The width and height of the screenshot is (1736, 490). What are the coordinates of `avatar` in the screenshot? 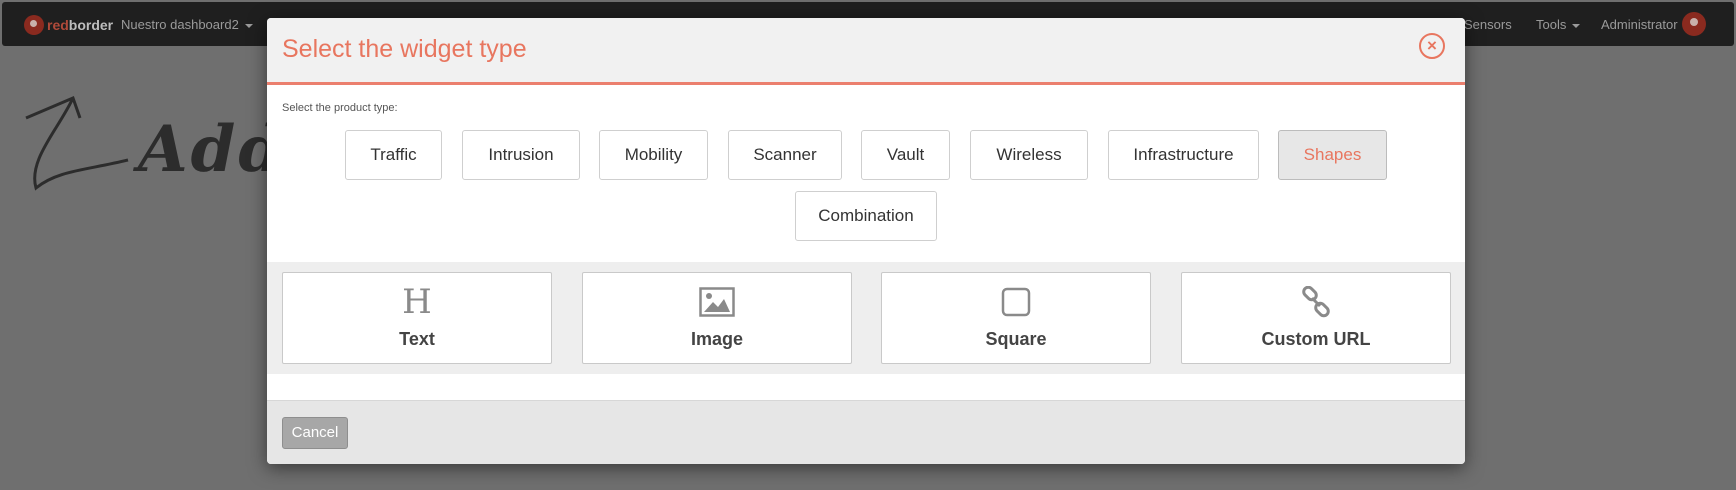 It's located at (1694, 24).